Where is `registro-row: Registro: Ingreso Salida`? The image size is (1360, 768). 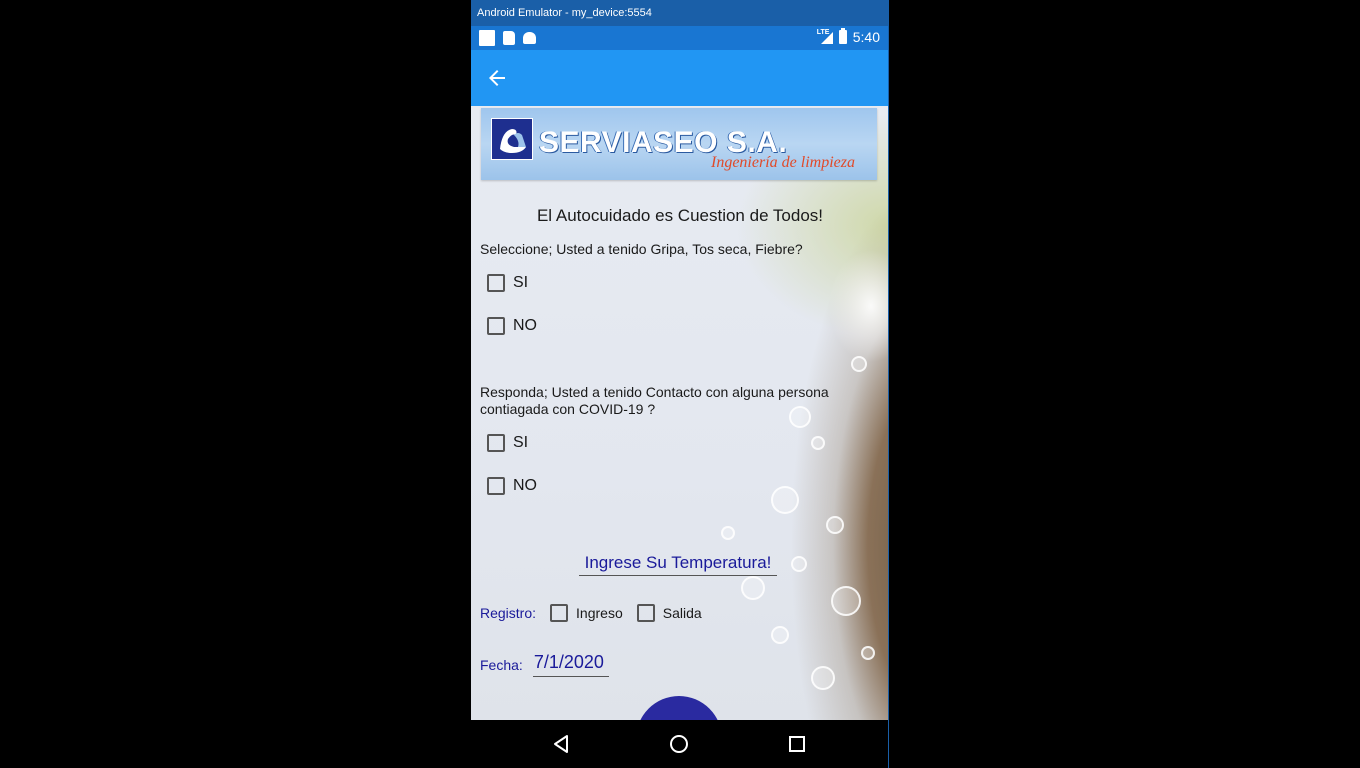
registro-row: Registro: Ingreso Salida is located at coordinates (598, 613).